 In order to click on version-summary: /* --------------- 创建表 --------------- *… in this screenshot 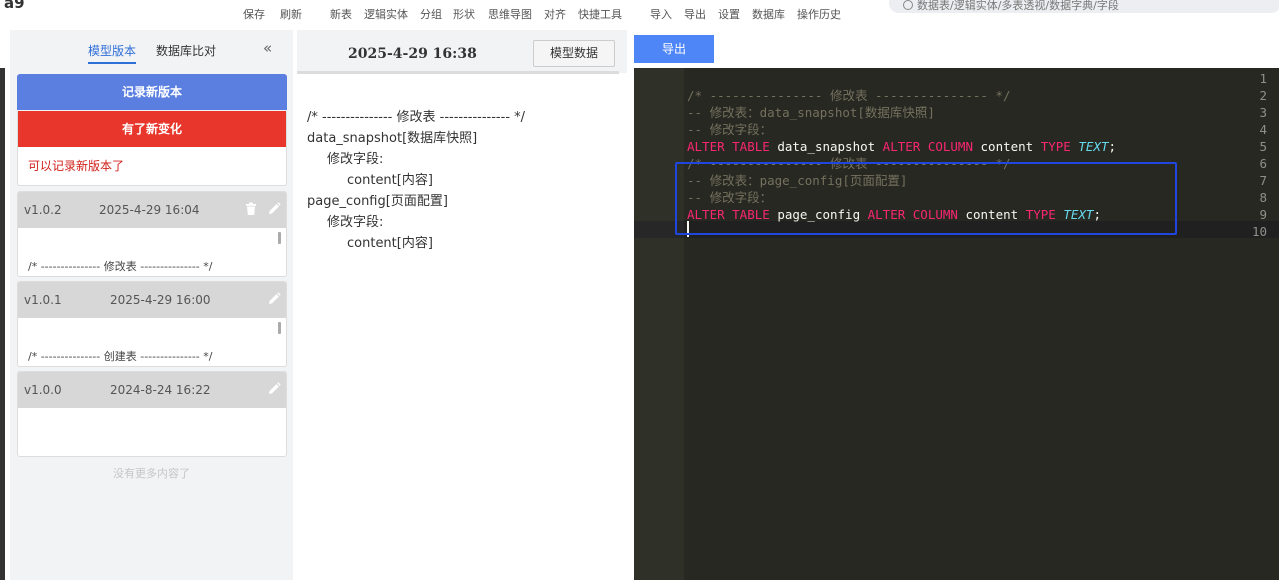, I will do `click(120, 356)`.